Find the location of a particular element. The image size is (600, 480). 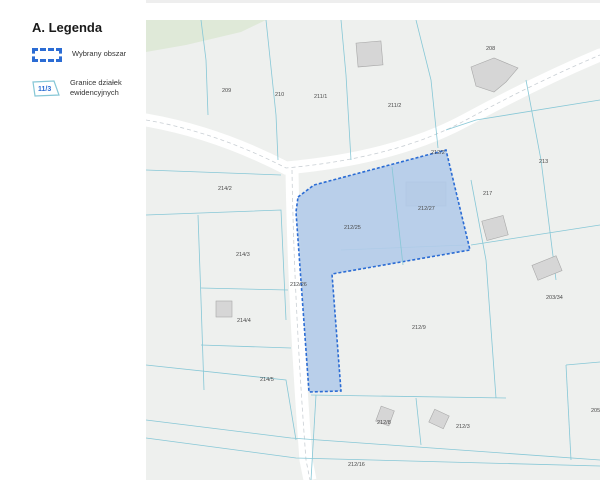

selected-area-swatch is located at coordinates (47, 55).